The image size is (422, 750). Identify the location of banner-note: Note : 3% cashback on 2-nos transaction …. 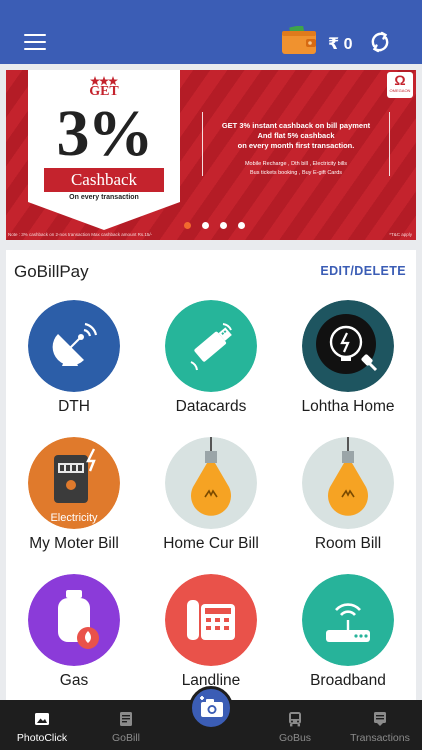
(80, 234).